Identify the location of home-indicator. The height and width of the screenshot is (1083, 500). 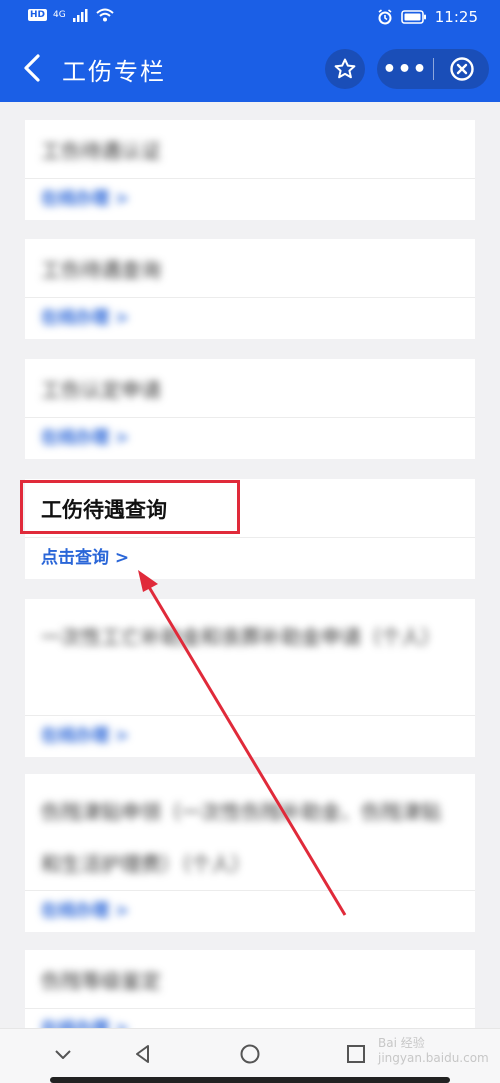
(250, 1080).